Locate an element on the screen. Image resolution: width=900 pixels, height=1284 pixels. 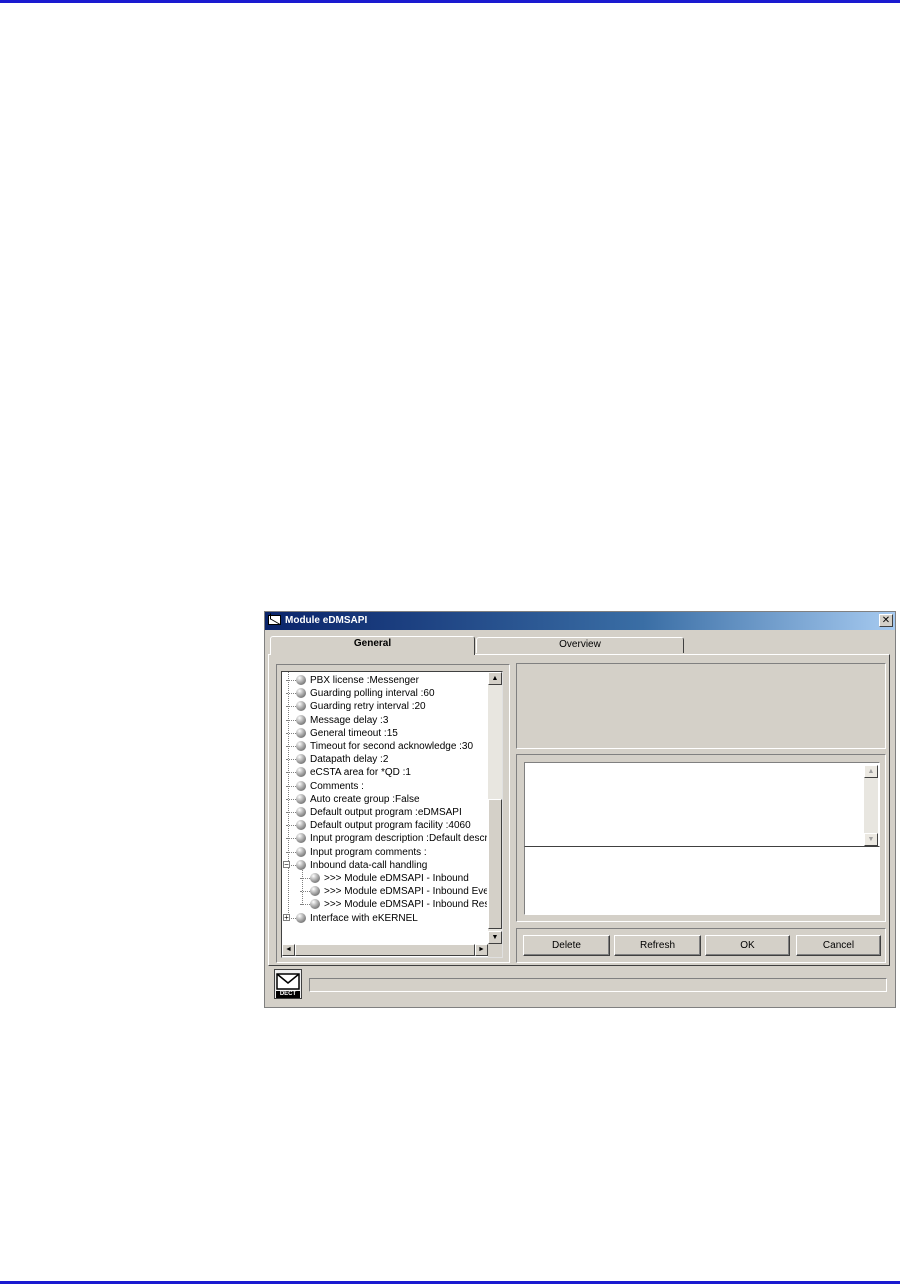
collapse-icon: − is located at coordinates (286, 864).